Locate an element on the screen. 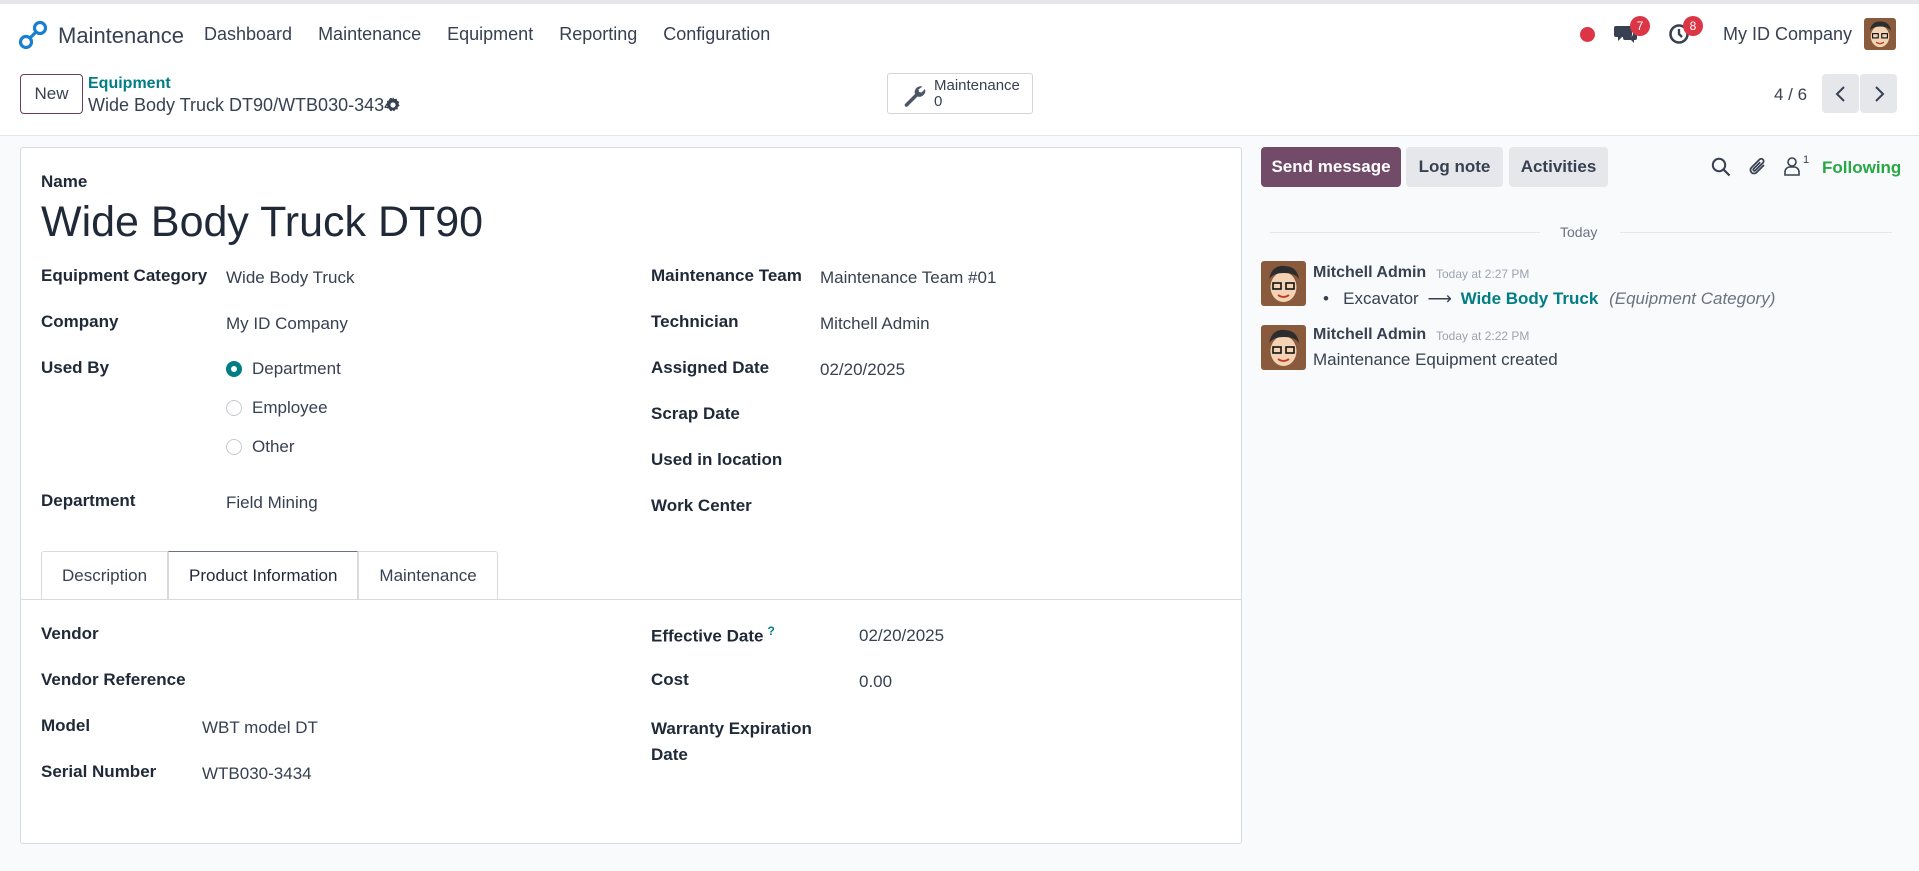 The height and width of the screenshot is (871, 1919). chevron-right-icon is located at coordinates (1879, 93).